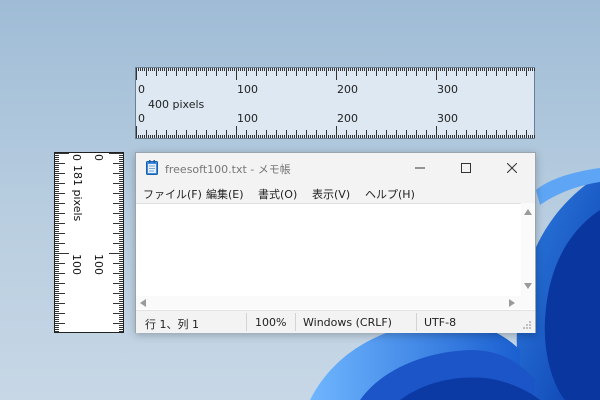 The image size is (600, 400). What do you see at coordinates (271, 322) in the screenshot?
I see `zoom-level: 100%` at bounding box center [271, 322].